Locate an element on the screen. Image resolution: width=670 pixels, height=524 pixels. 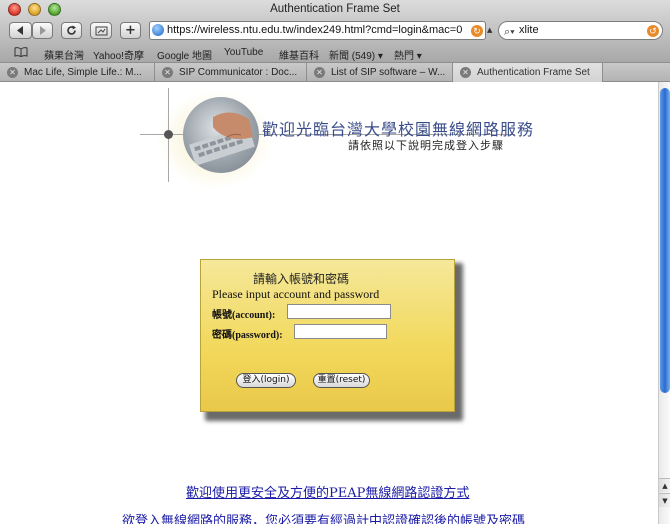
search-value: xlite is located at coordinates (529, 30).